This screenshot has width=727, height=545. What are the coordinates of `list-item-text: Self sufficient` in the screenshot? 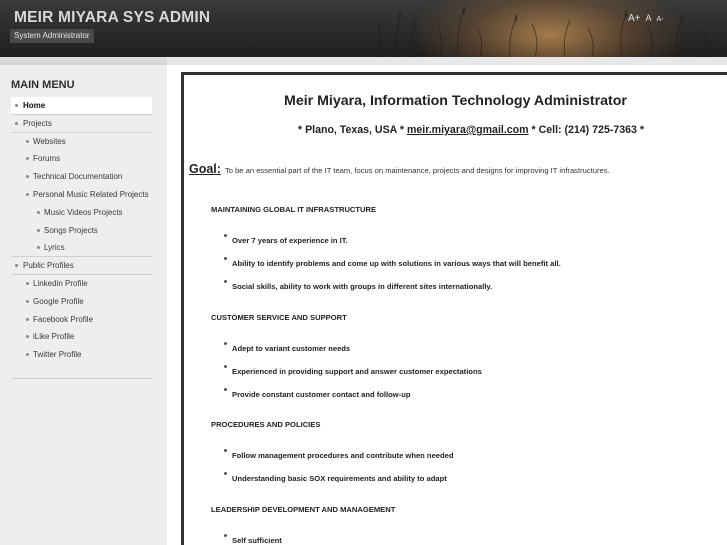 It's located at (257, 540).